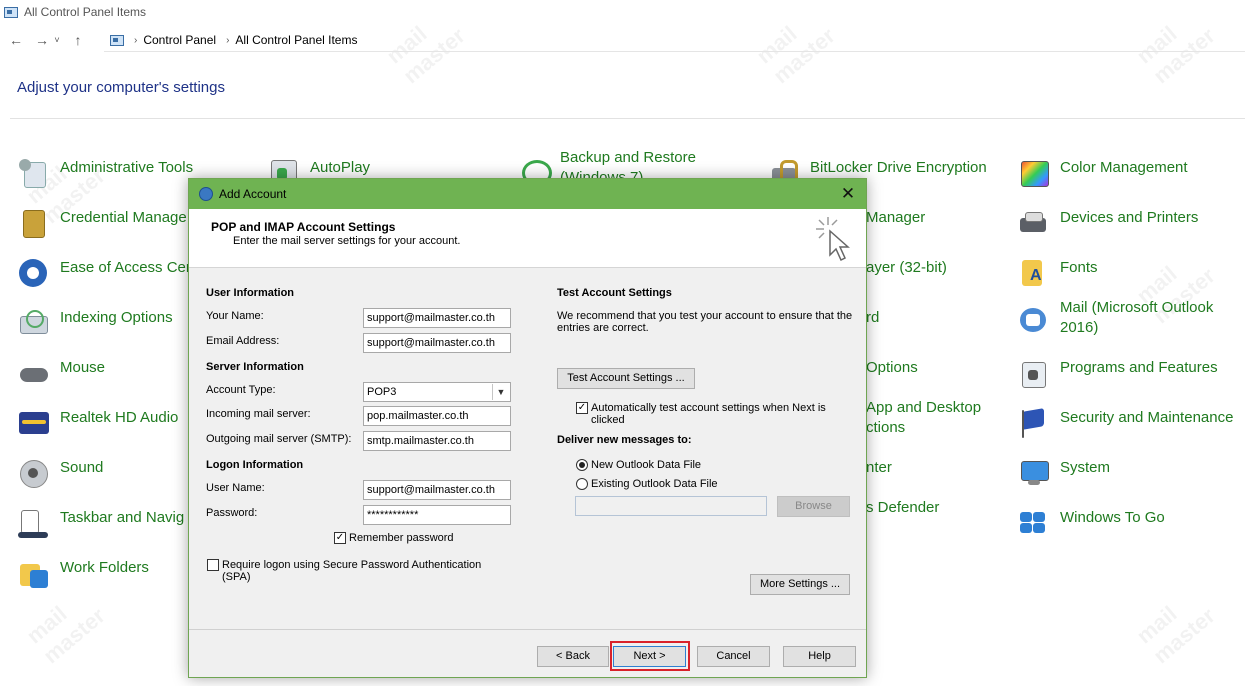  Describe the element at coordinates (671, 506) in the screenshot. I see `existing-data-file-path` at that location.